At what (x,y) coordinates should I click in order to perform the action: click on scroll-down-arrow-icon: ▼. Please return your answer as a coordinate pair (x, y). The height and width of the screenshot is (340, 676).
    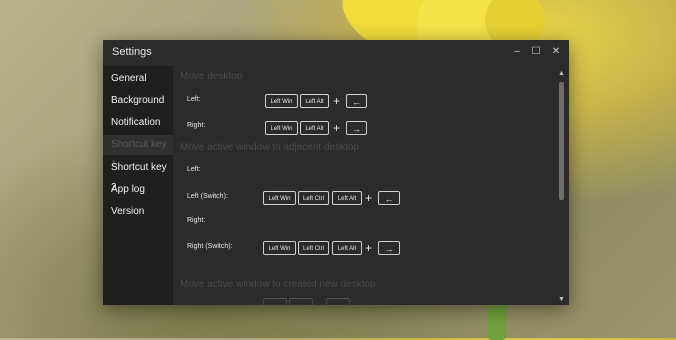
    Looking at the image, I should click on (561, 299).